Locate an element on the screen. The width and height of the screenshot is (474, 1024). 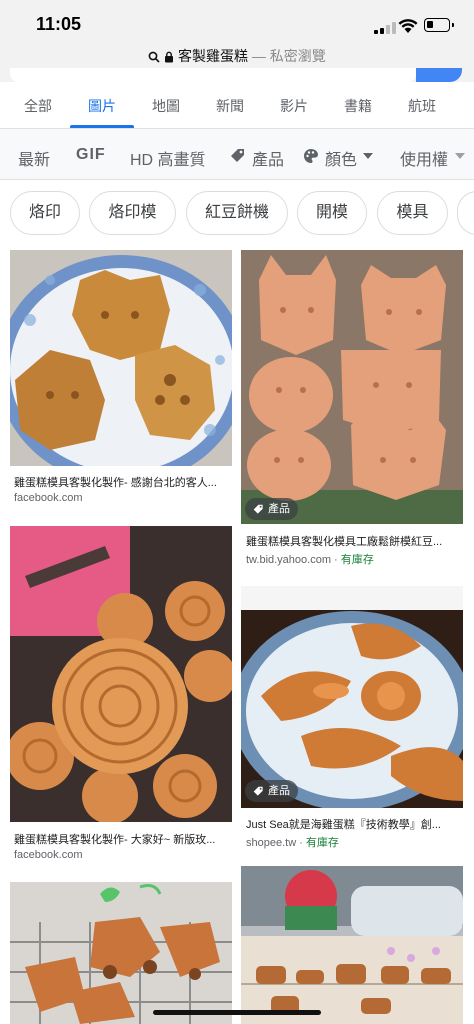
tab-images: 圖片 is located at coordinates (102, 106).